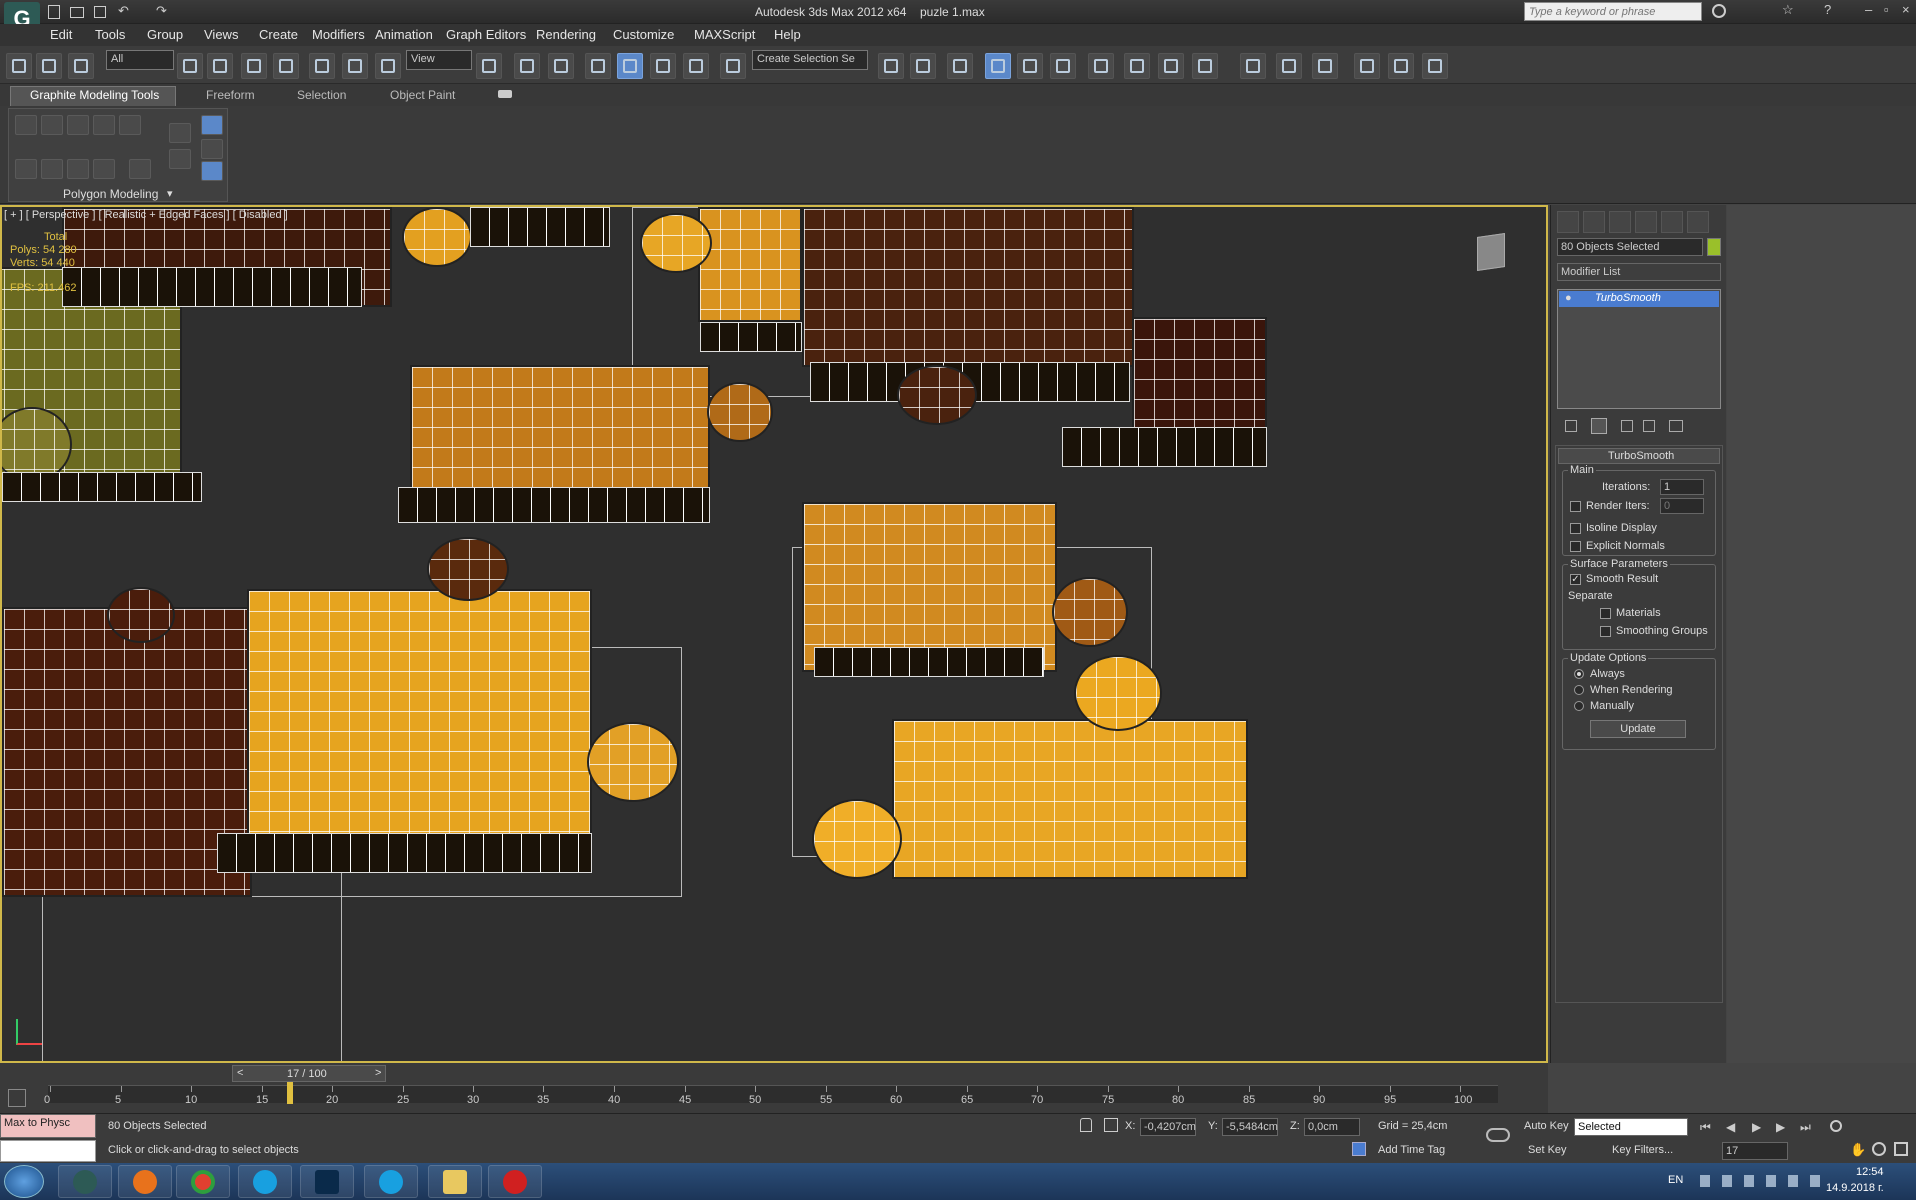  What do you see at coordinates (61, 34) in the screenshot?
I see `menu-edit: Edit` at bounding box center [61, 34].